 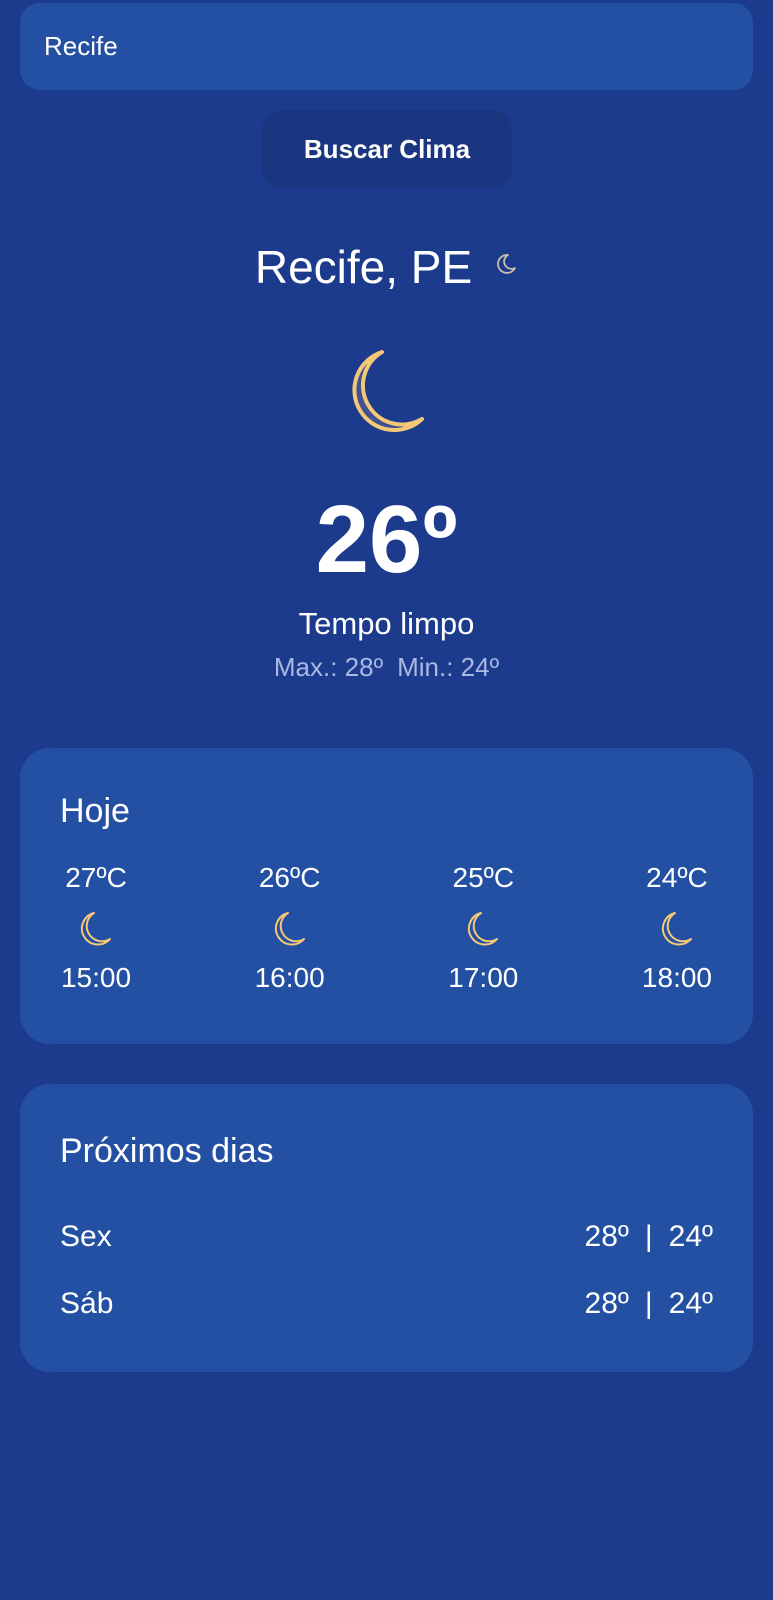 What do you see at coordinates (676, 977) in the screenshot?
I see `hour-time: 18:00` at bounding box center [676, 977].